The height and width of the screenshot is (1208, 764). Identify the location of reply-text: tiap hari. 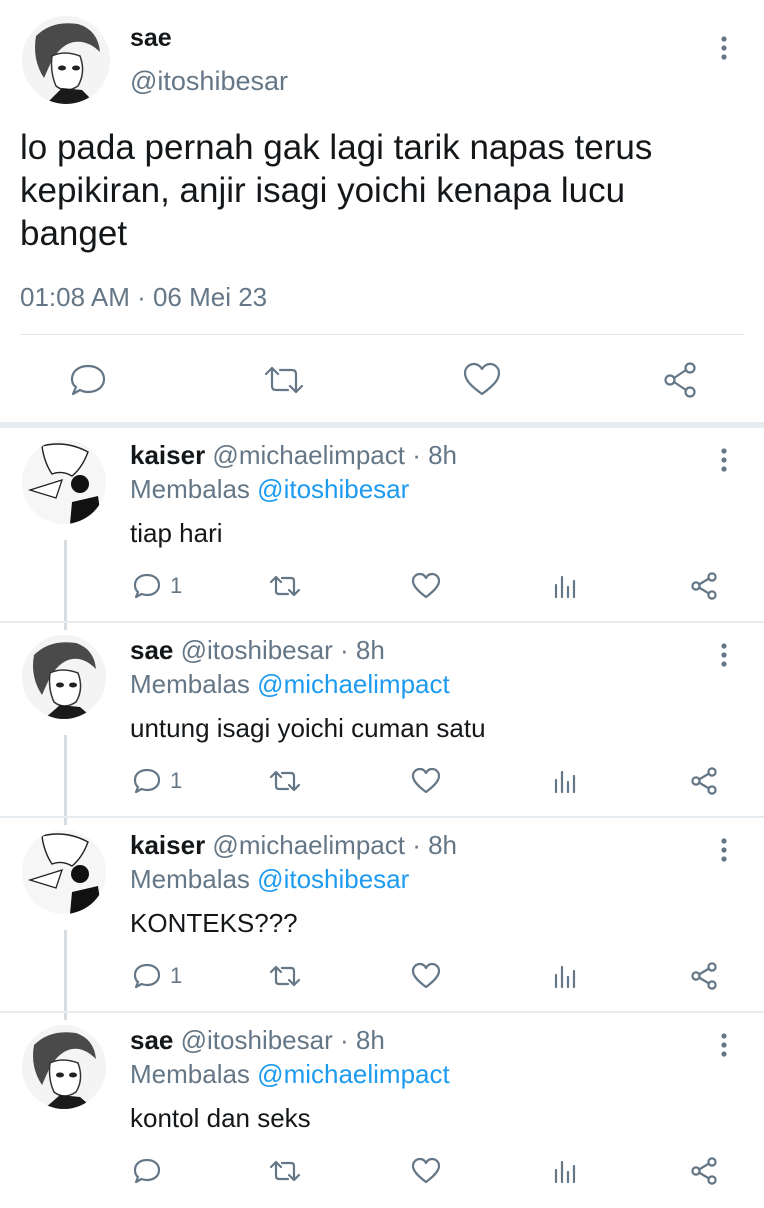
(176, 533).